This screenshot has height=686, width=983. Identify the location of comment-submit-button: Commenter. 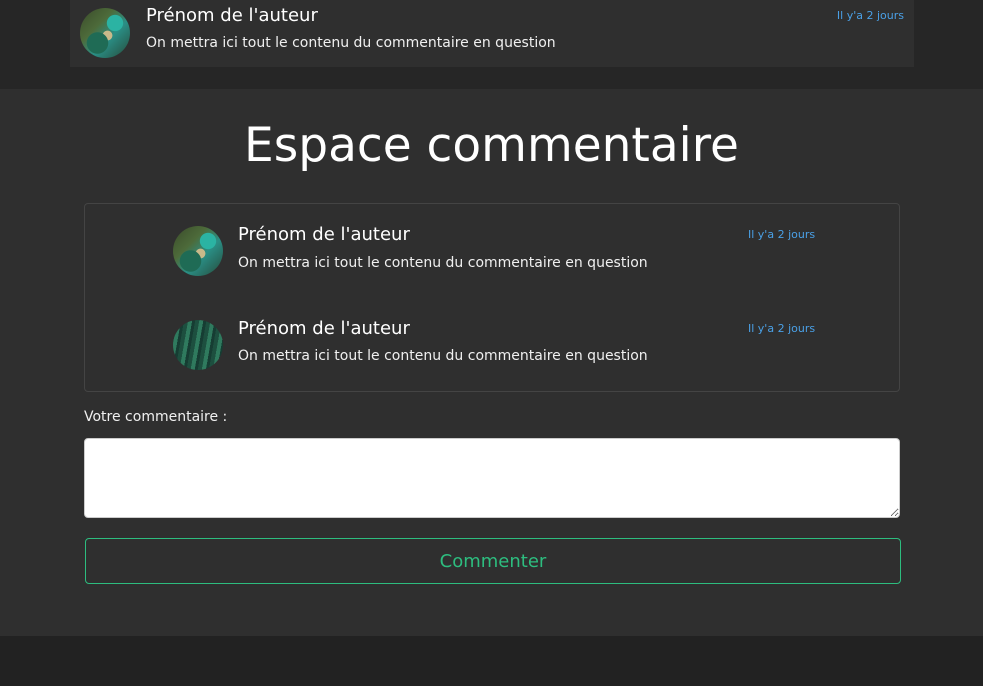
(493, 561).